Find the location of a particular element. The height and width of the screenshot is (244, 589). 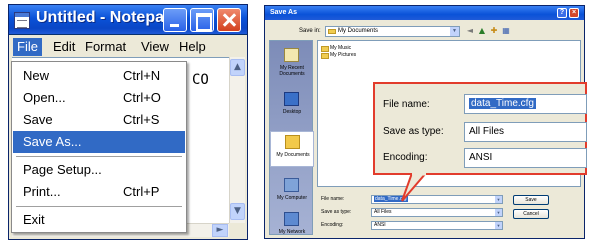

close-icon: × is located at coordinates (574, 13).